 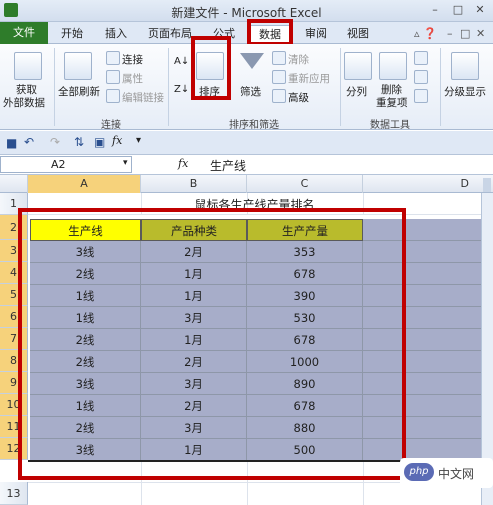 I want to click on ribbon-minimize-icon: –, so click(x=450, y=33).